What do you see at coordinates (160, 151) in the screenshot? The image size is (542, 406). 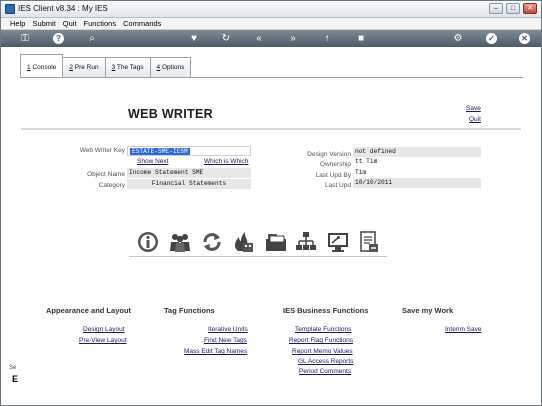 I see `web-writer-key-value: ESTATE-SME-IESM` at bounding box center [160, 151].